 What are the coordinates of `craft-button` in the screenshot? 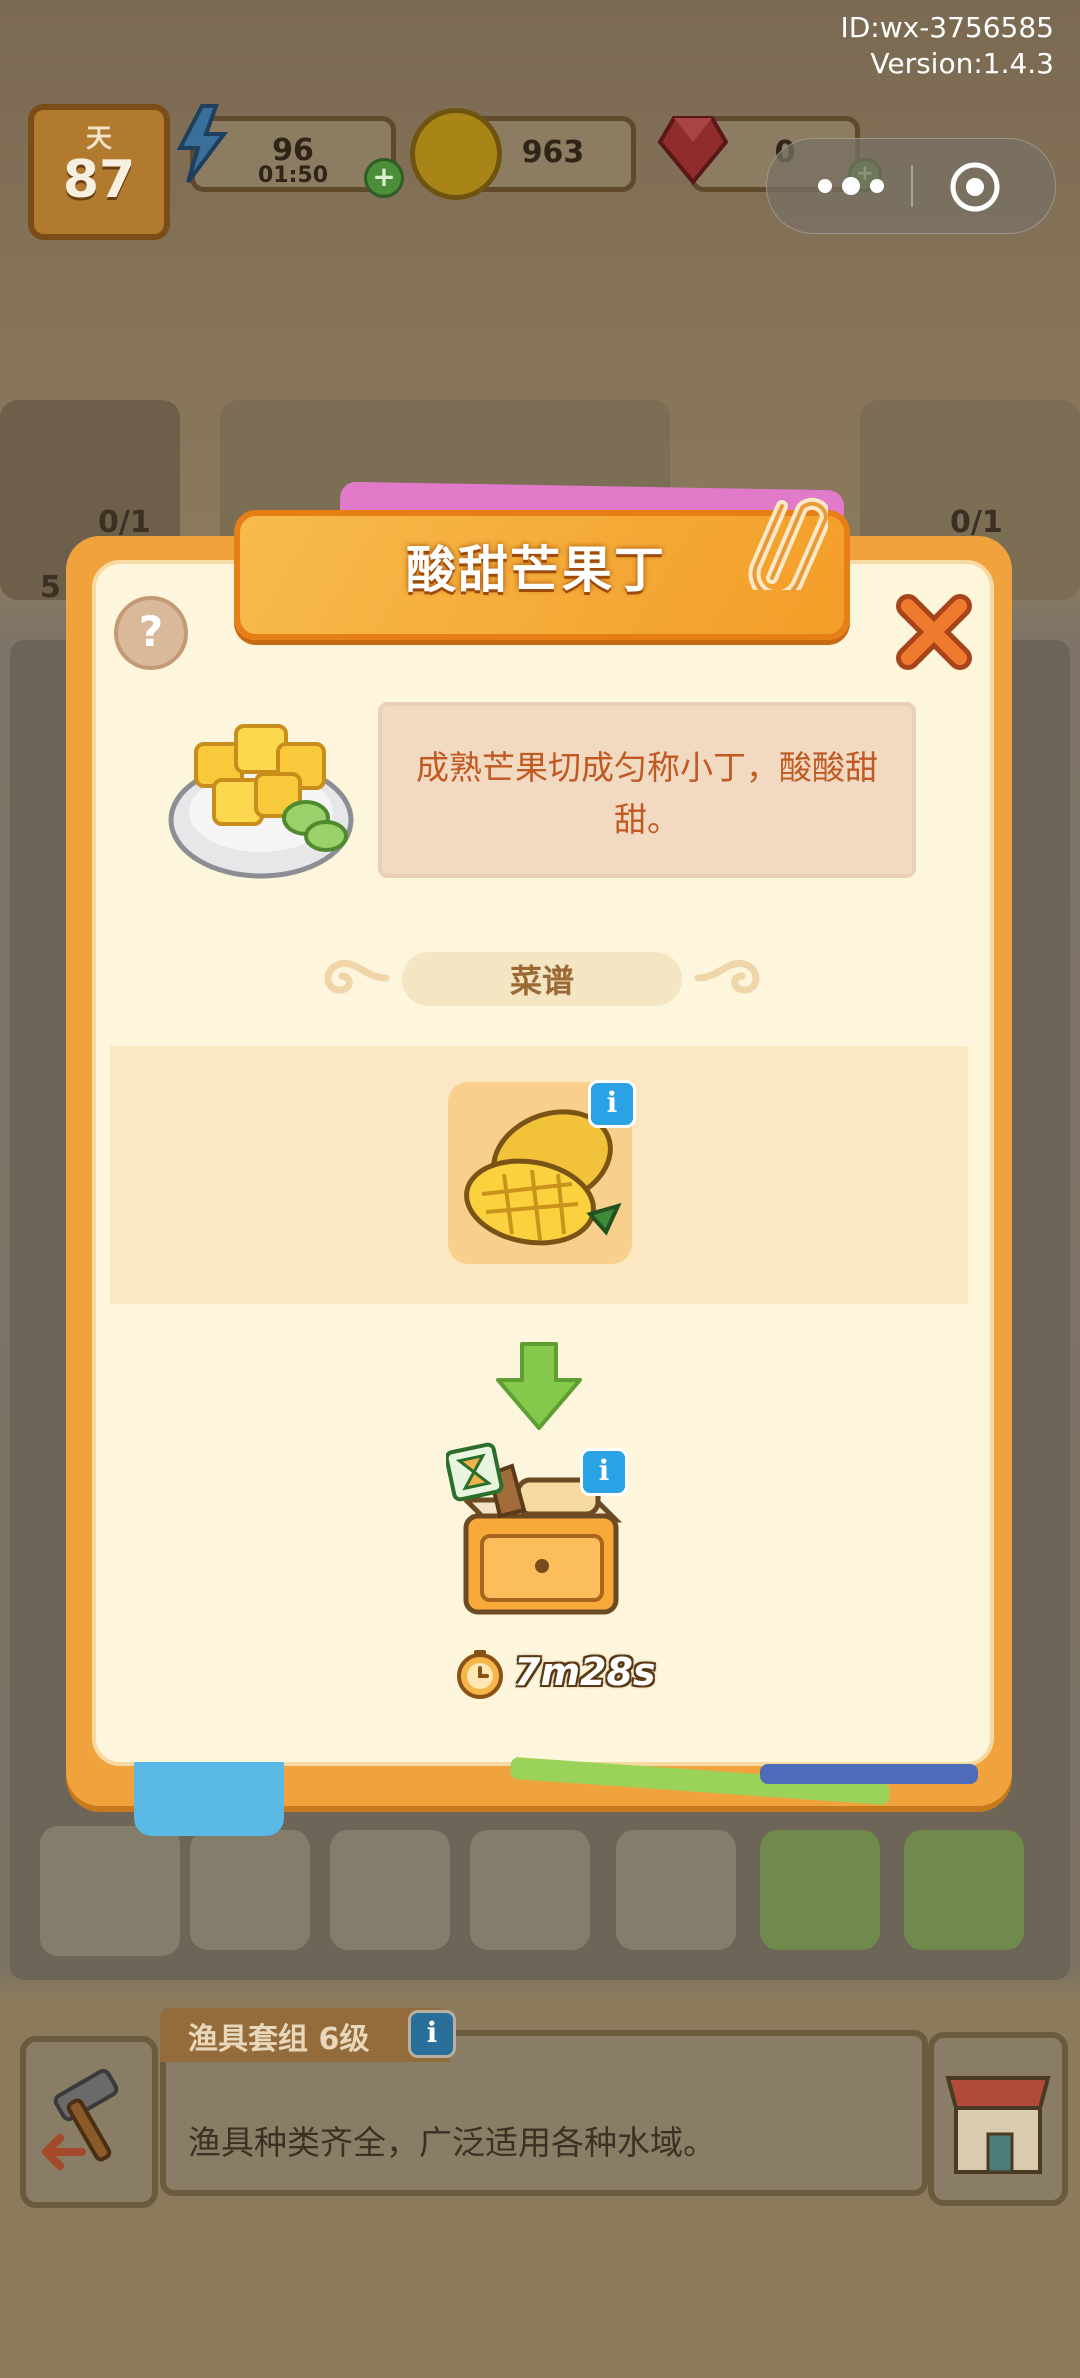 It's located at (89, 2122).